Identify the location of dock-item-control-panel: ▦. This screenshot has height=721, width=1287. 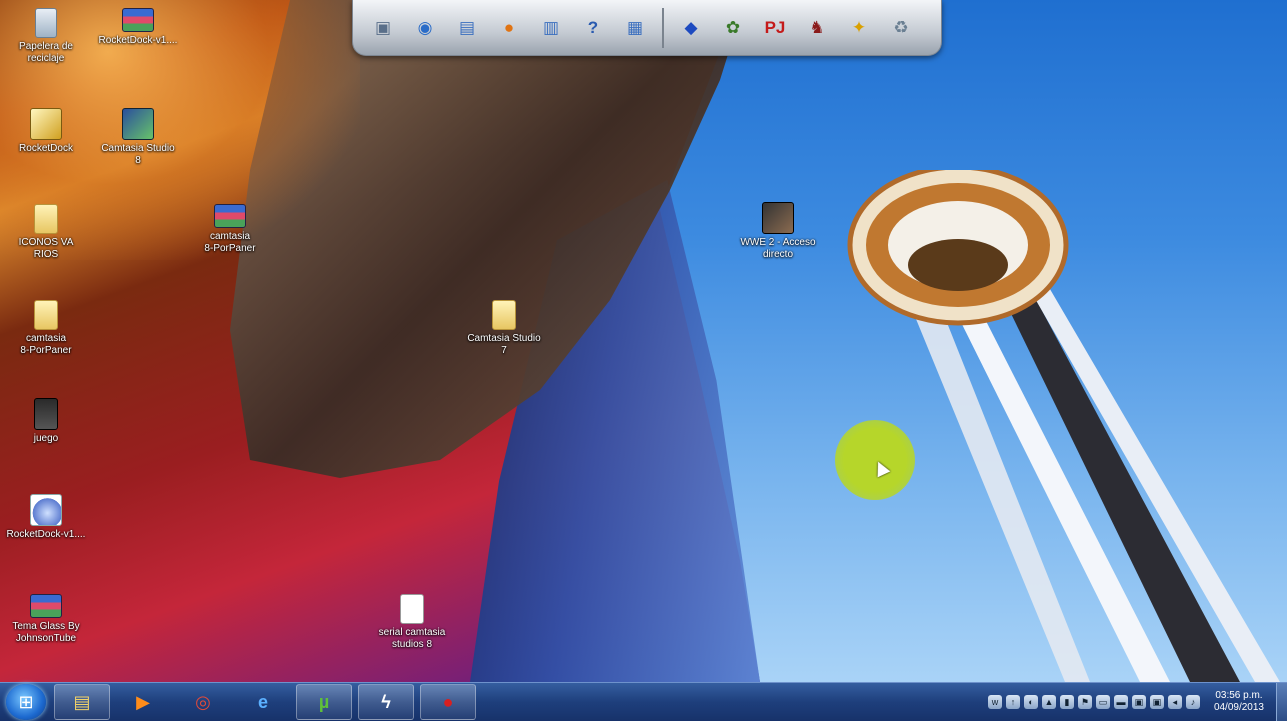
(635, 28).